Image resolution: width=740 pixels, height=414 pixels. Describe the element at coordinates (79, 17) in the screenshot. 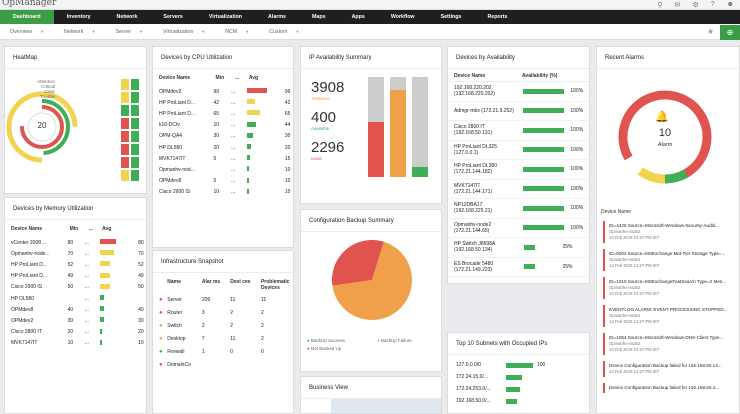

I see `nav-inventory: Inventory` at that location.